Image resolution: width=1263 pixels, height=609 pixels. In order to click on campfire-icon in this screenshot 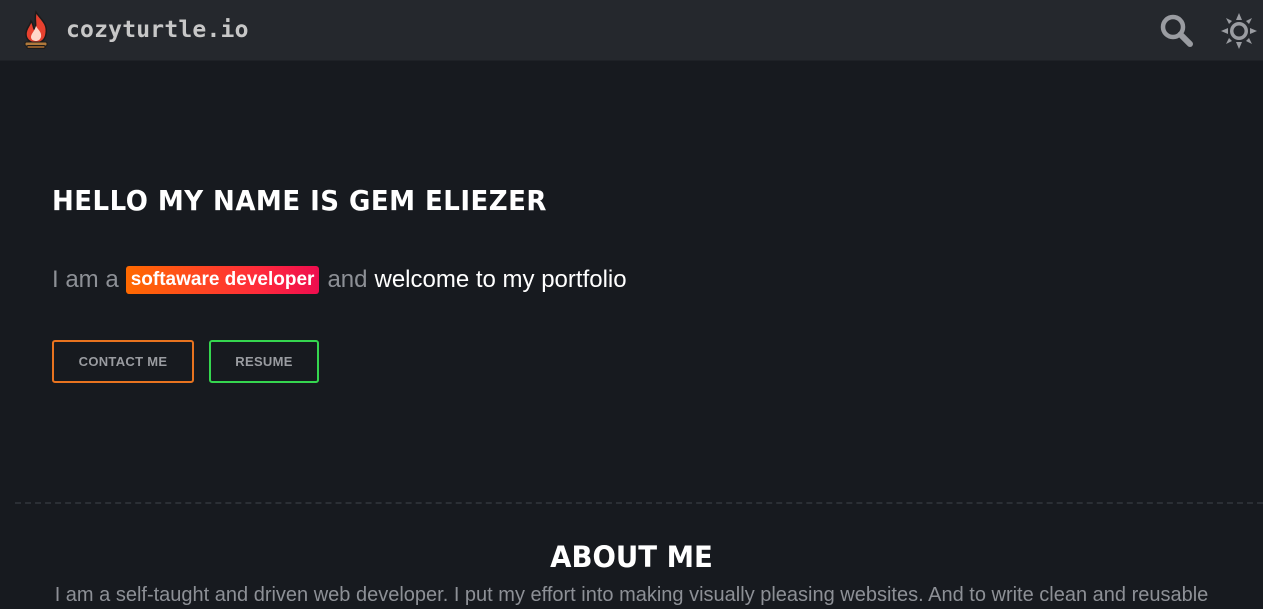, I will do `click(36, 29)`.